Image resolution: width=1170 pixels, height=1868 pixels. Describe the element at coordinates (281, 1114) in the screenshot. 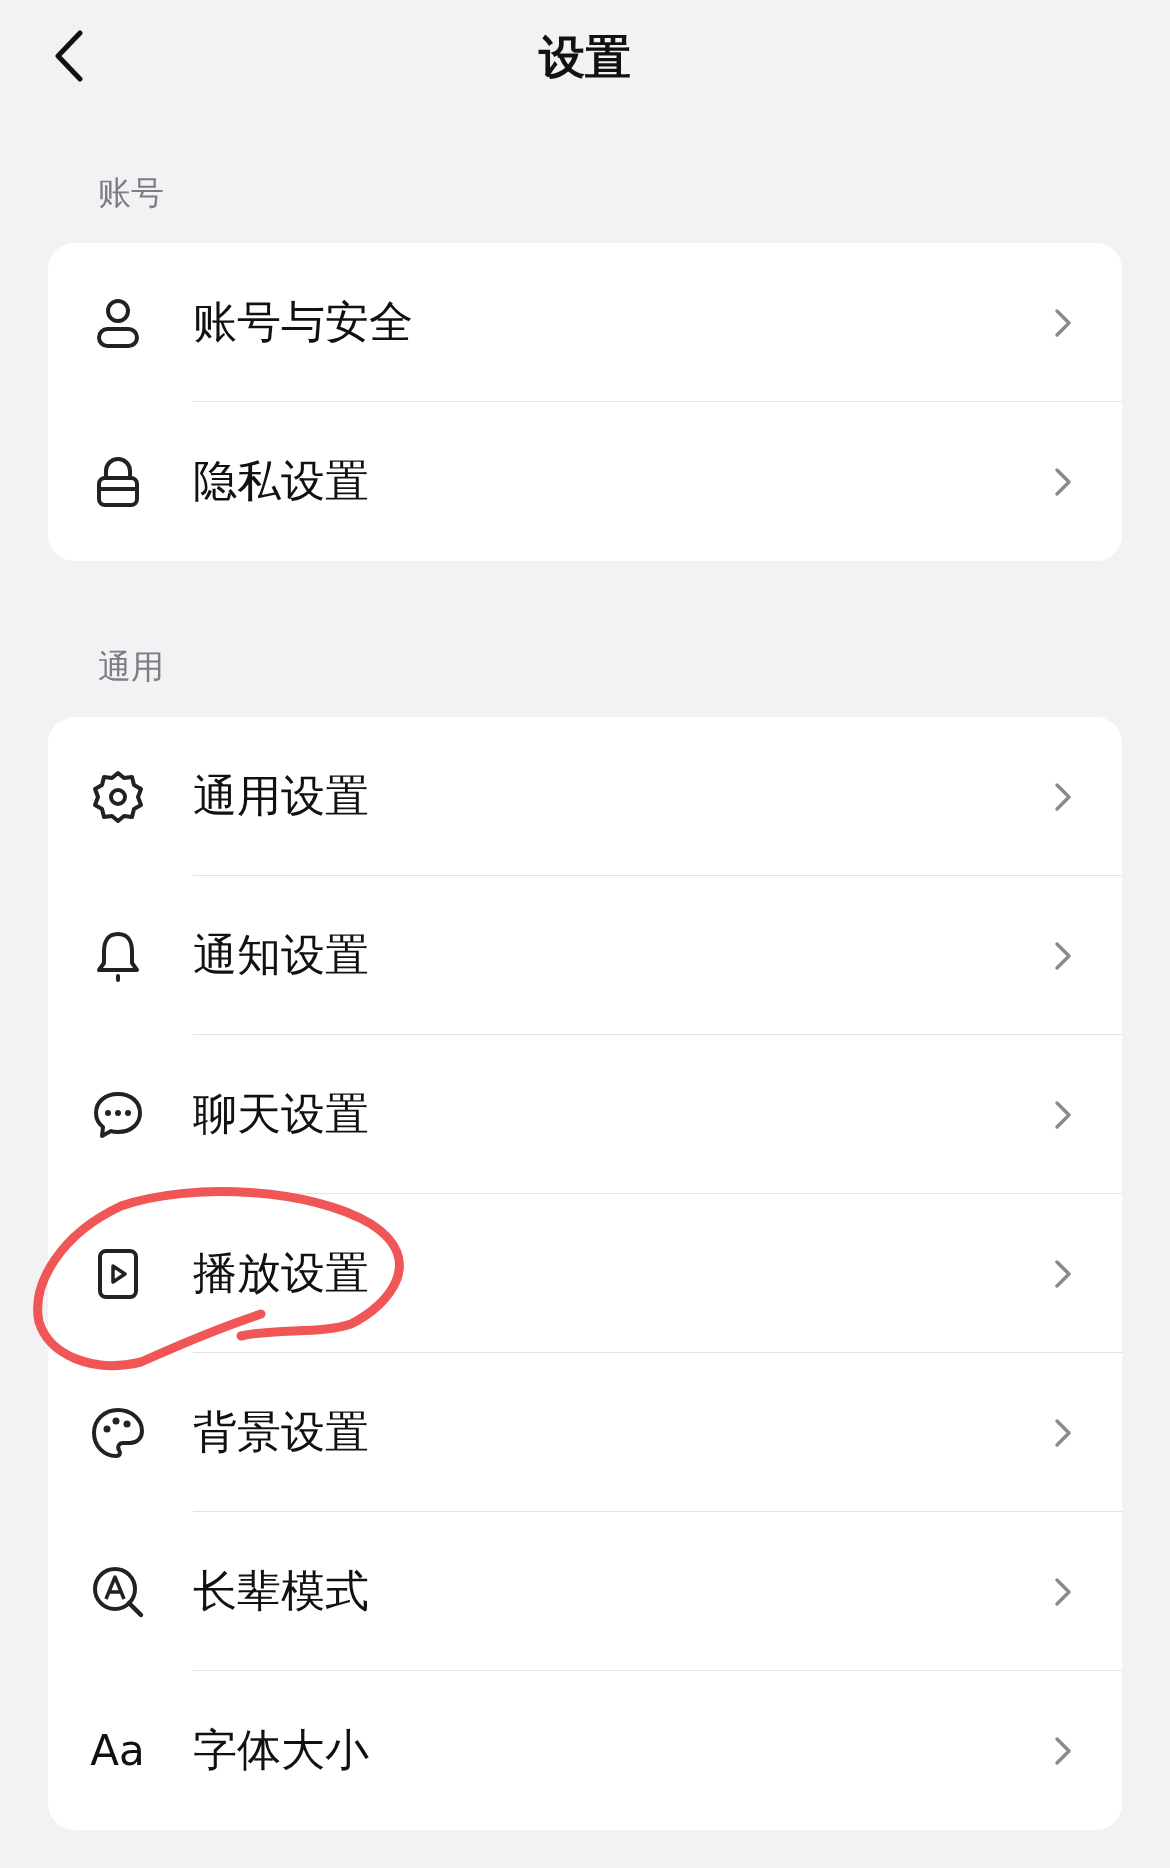

I see `item-label: 聊天设置` at that location.